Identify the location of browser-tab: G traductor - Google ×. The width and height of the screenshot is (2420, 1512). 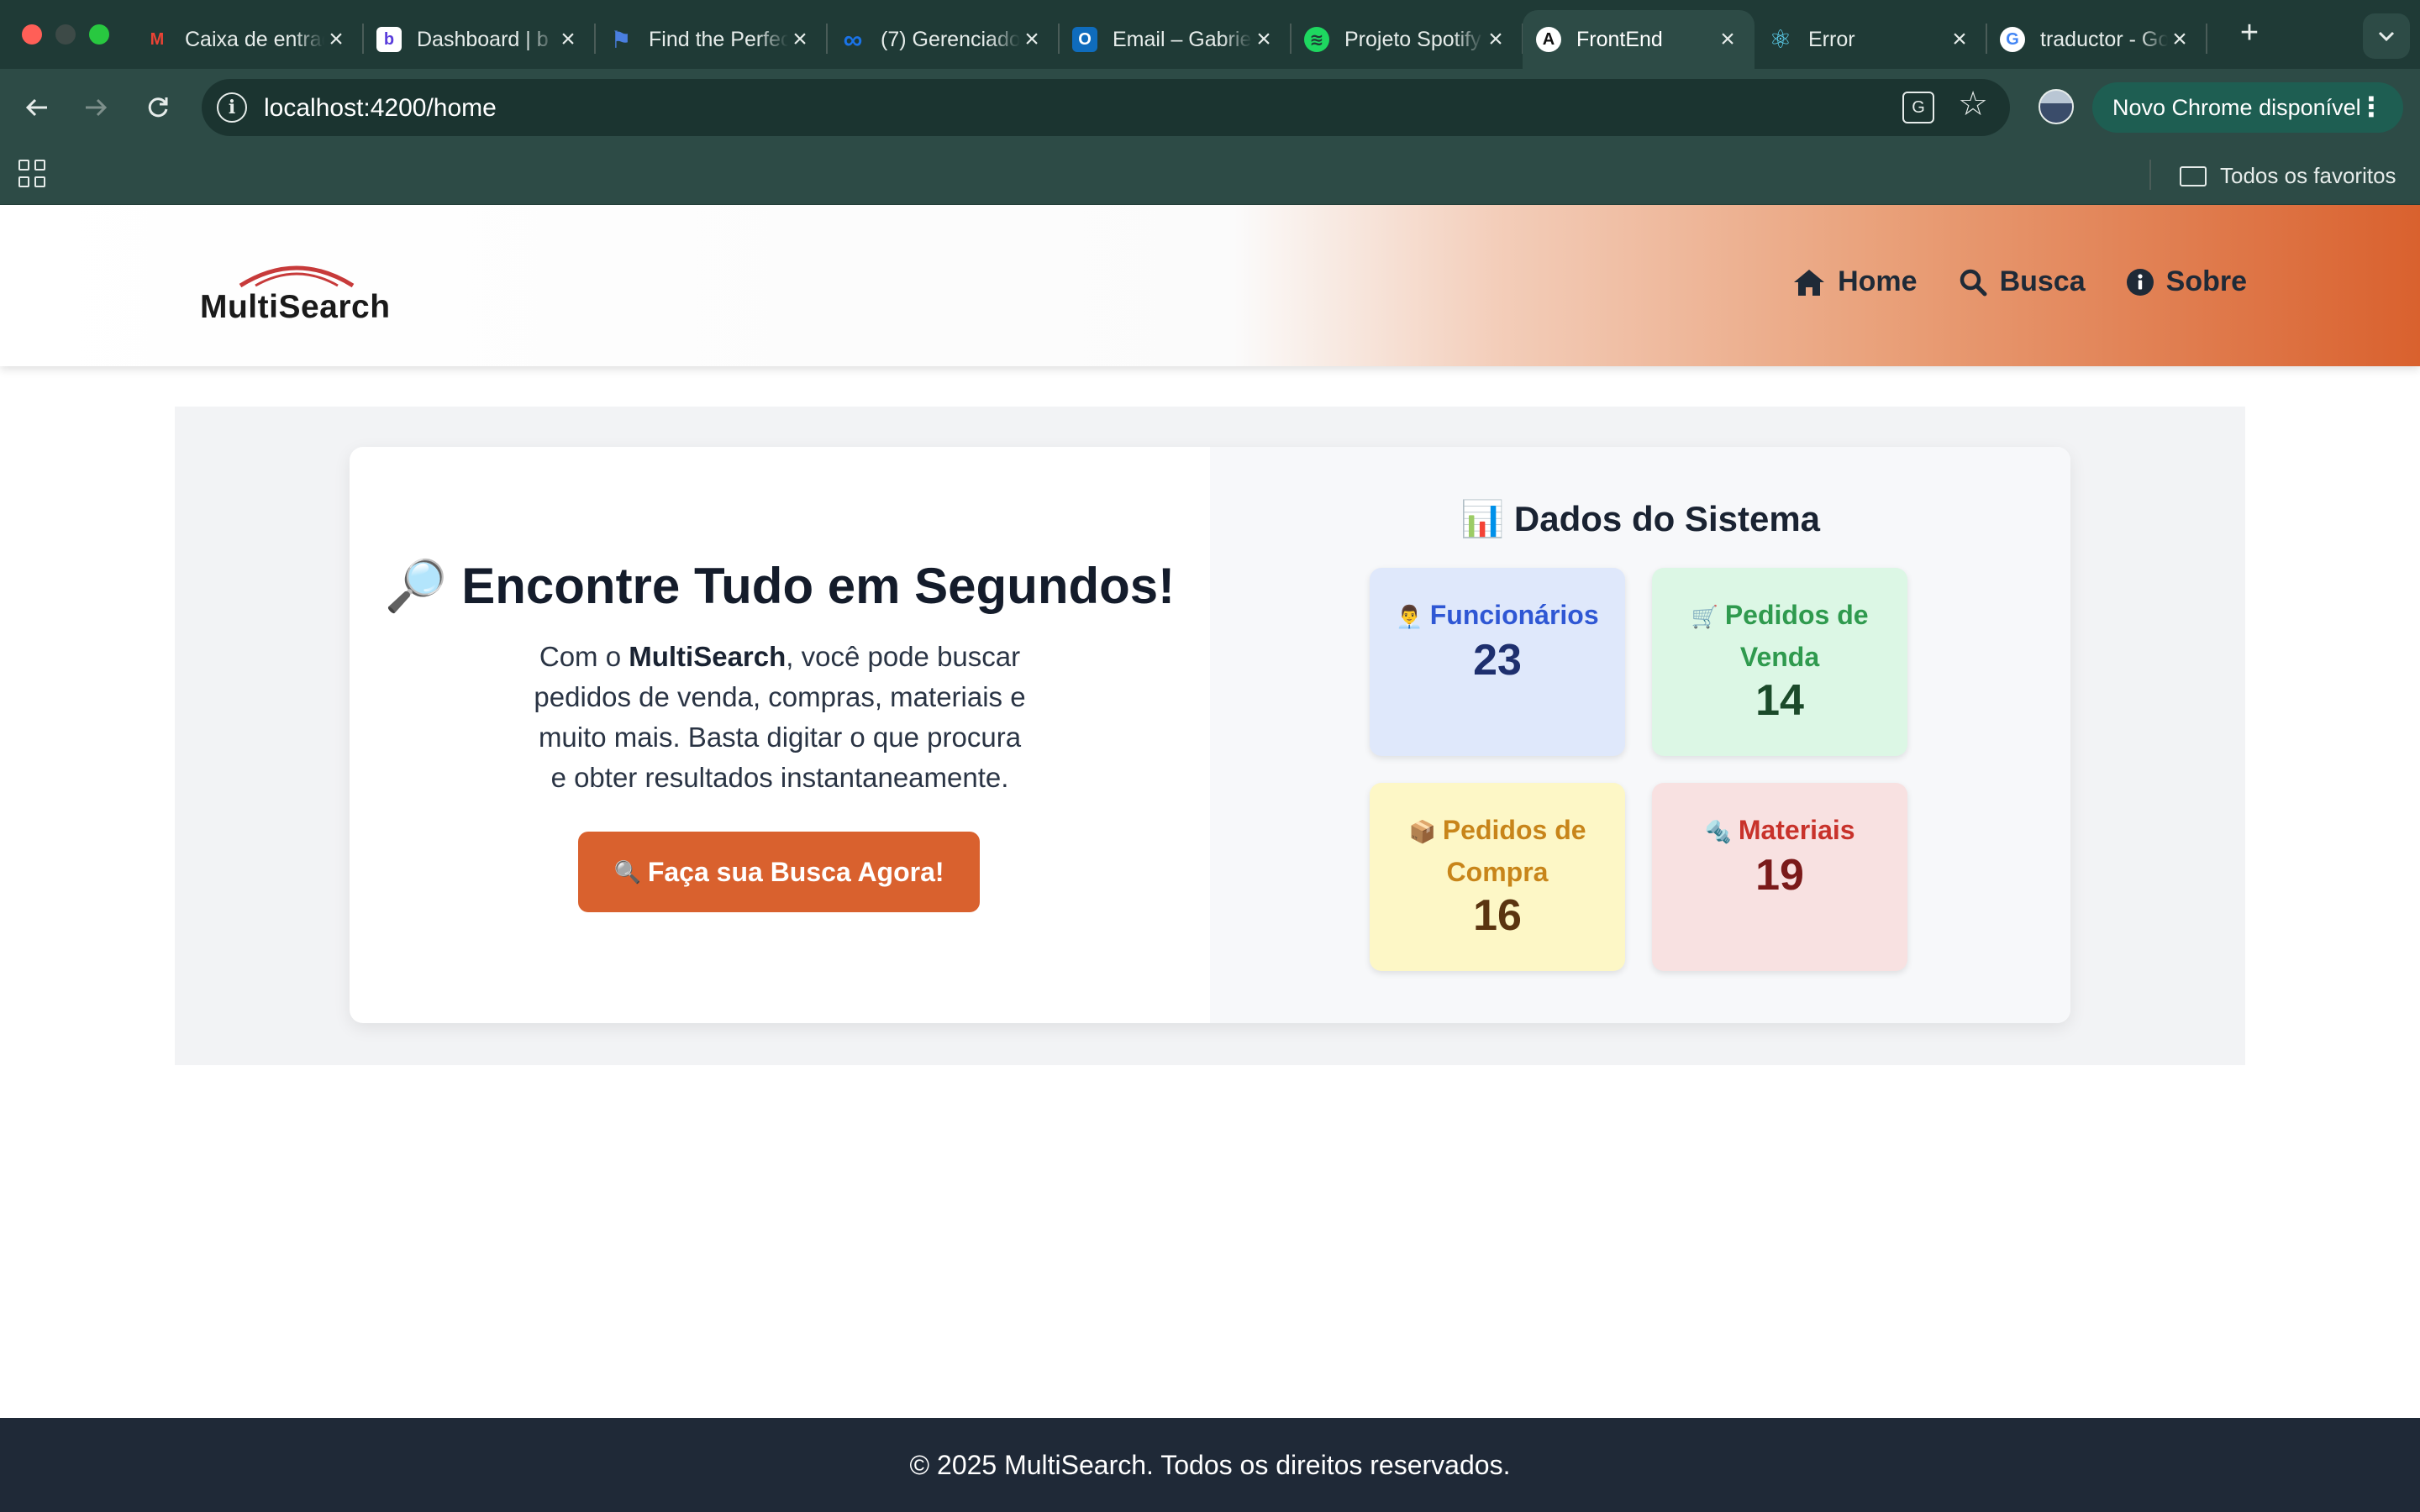
(2096, 39).